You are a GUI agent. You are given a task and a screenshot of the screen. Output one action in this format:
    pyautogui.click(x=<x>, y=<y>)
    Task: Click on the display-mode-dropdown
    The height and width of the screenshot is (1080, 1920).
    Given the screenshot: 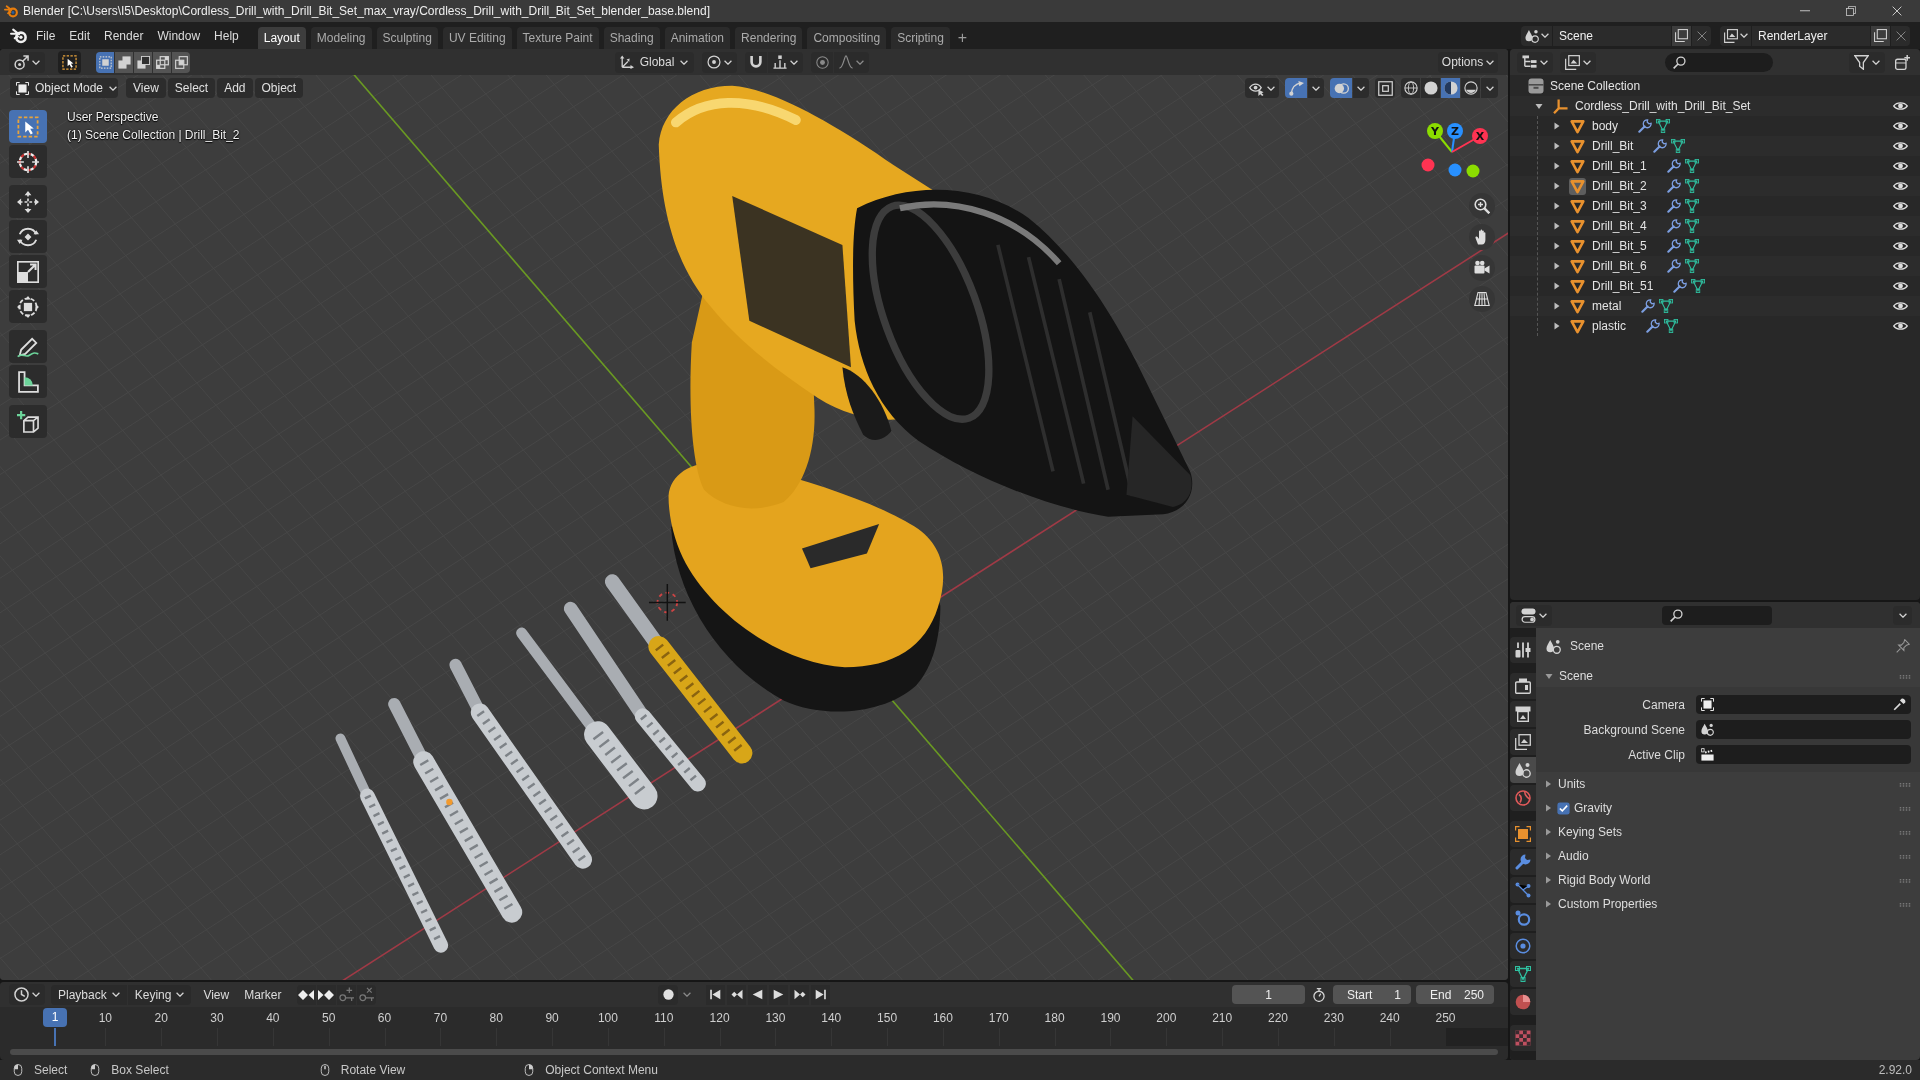 What is the action you would take?
    pyautogui.click(x=1578, y=62)
    